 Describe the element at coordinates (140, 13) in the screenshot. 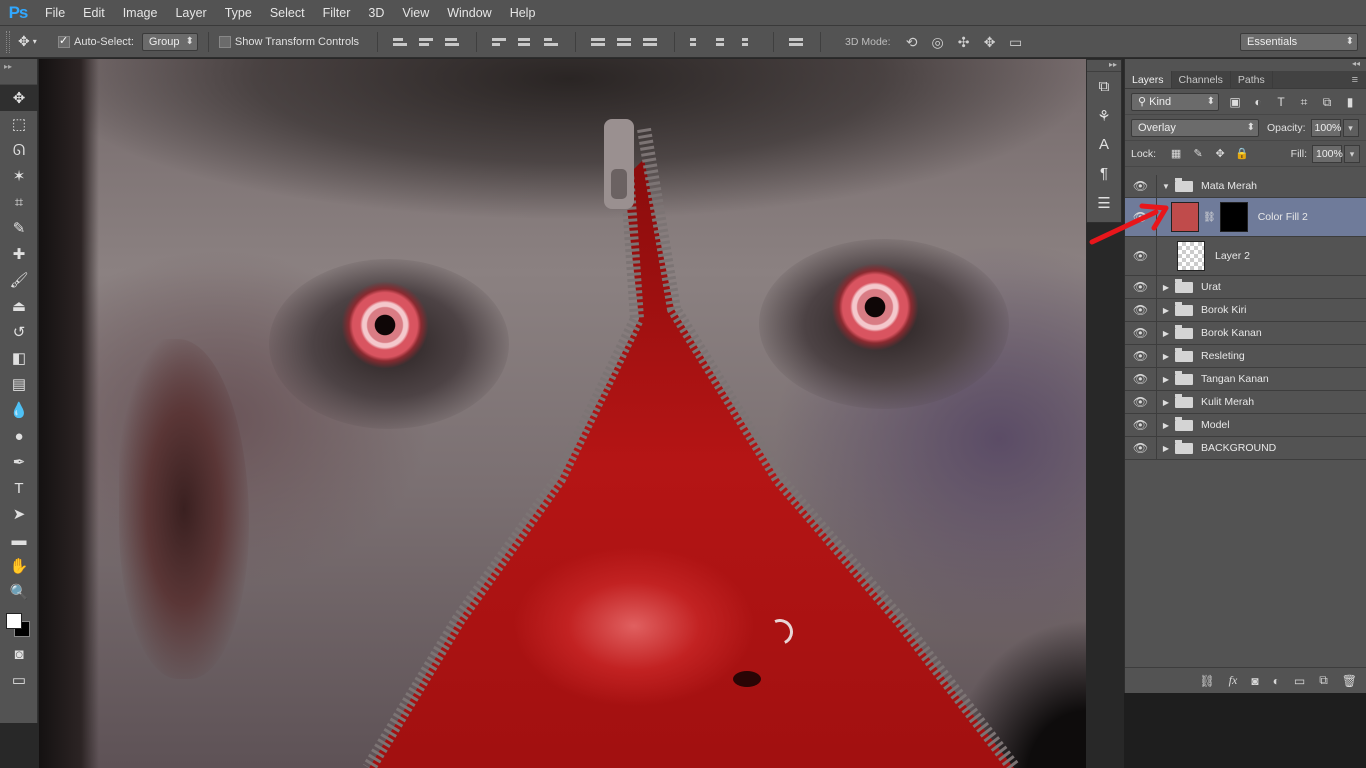

I see `menu-image: Image` at that location.